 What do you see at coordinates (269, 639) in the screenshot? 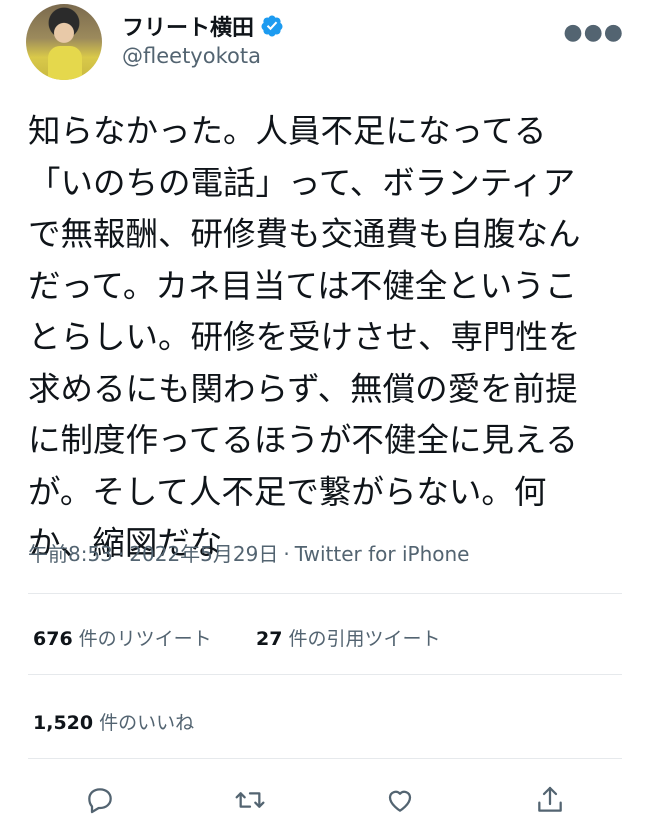
I see `quotes-count: 27` at bounding box center [269, 639].